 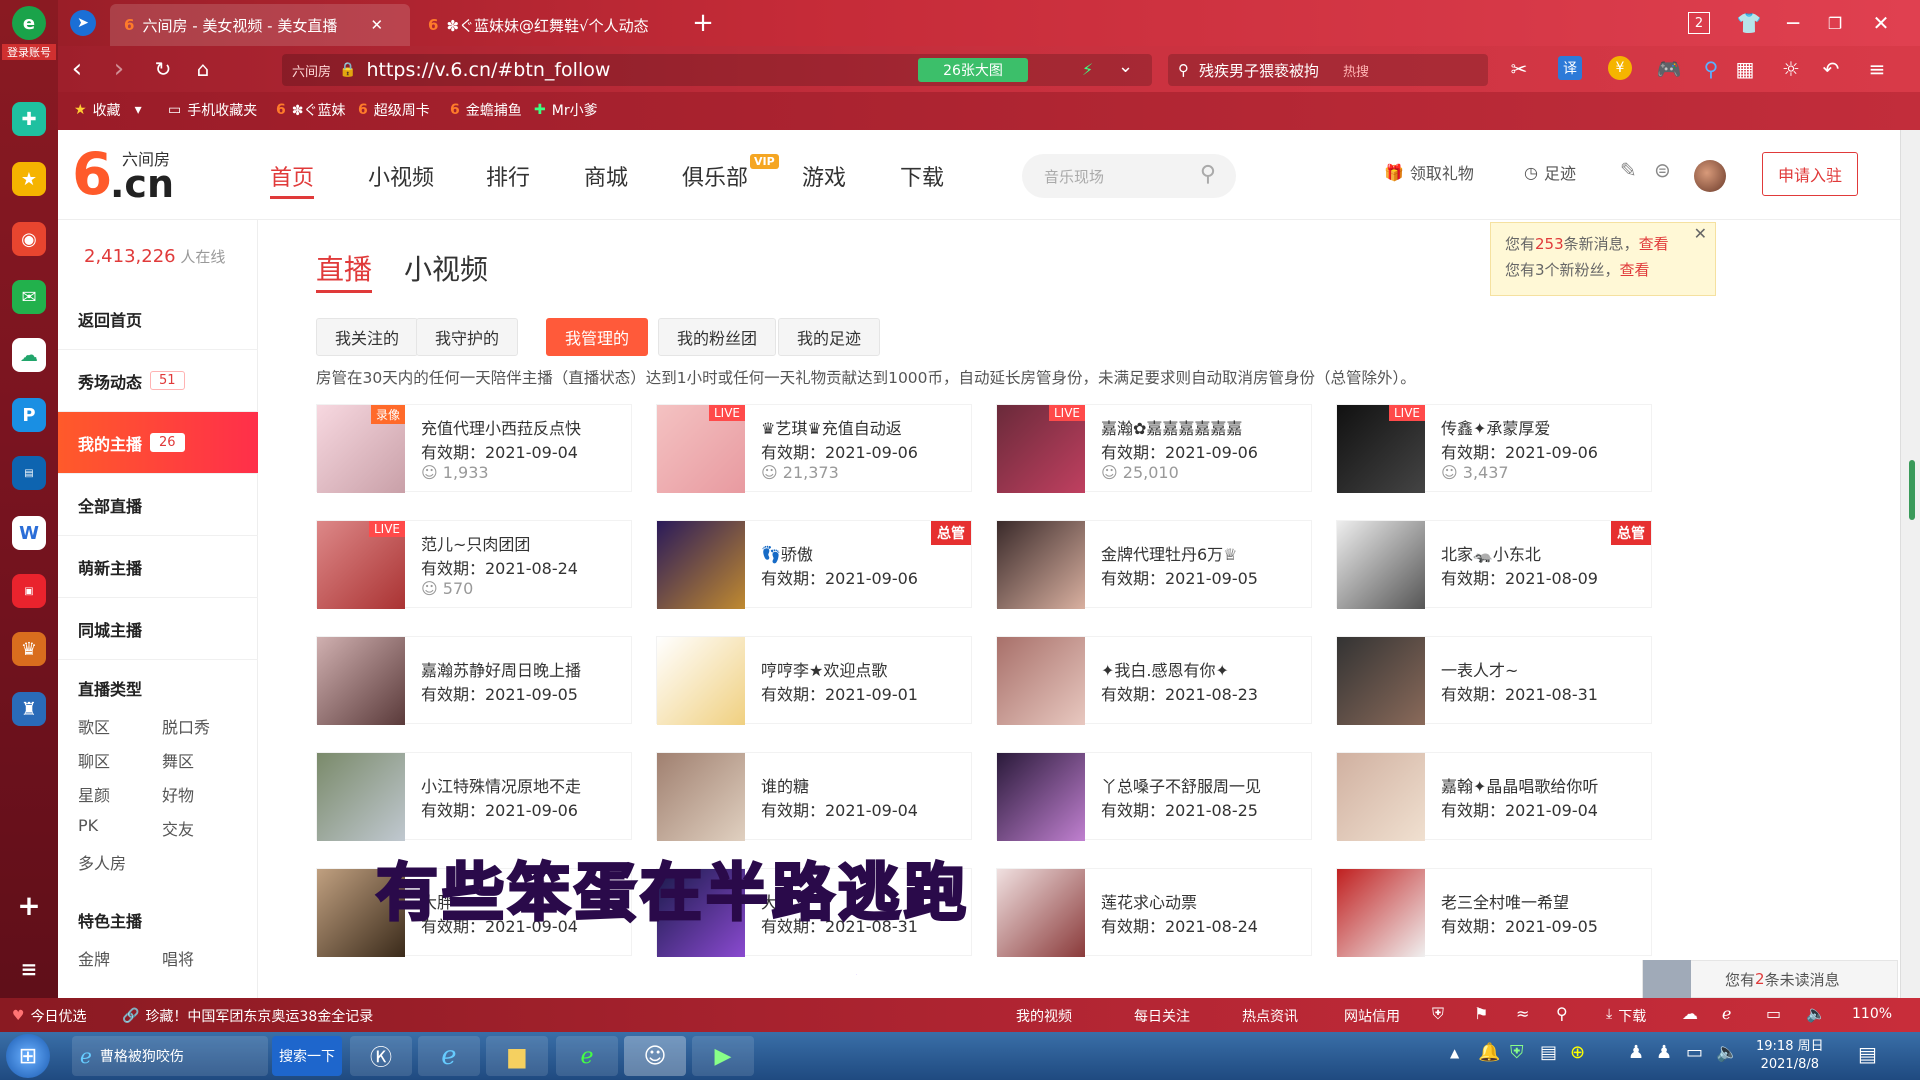 I want to click on bookmark-mr: ✚ Mr小爹, so click(x=566, y=110).